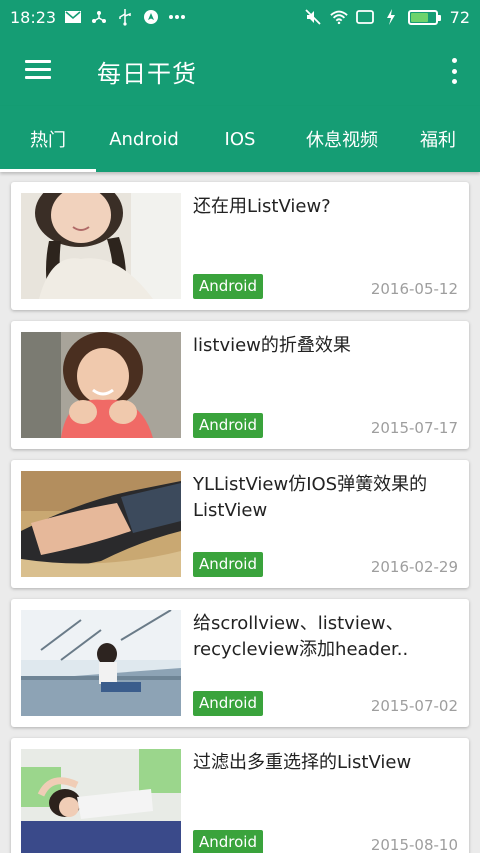 The image size is (480, 853). What do you see at coordinates (272, 345) in the screenshot?
I see `article-title: listview的折叠效果` at bounding box center [272, 345].